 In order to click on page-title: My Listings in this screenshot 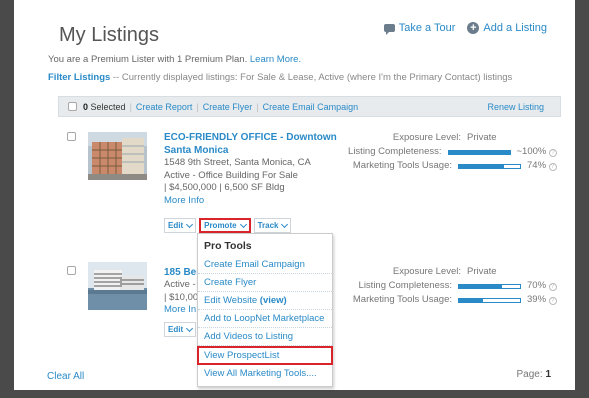, I will do `click(109, 35)`.